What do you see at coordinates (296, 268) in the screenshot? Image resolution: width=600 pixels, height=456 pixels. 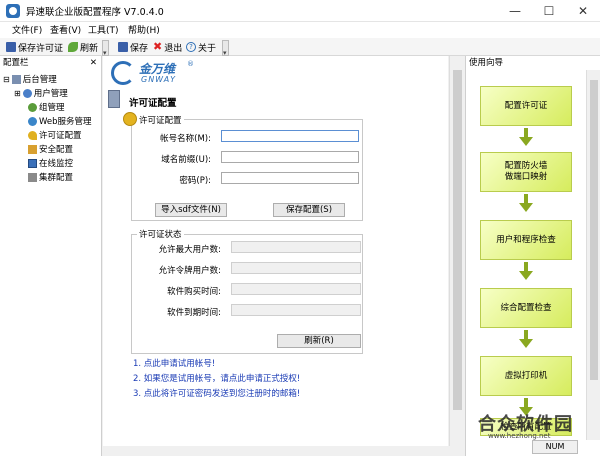 I see `token-users-field` at bounding box center [296, 268].